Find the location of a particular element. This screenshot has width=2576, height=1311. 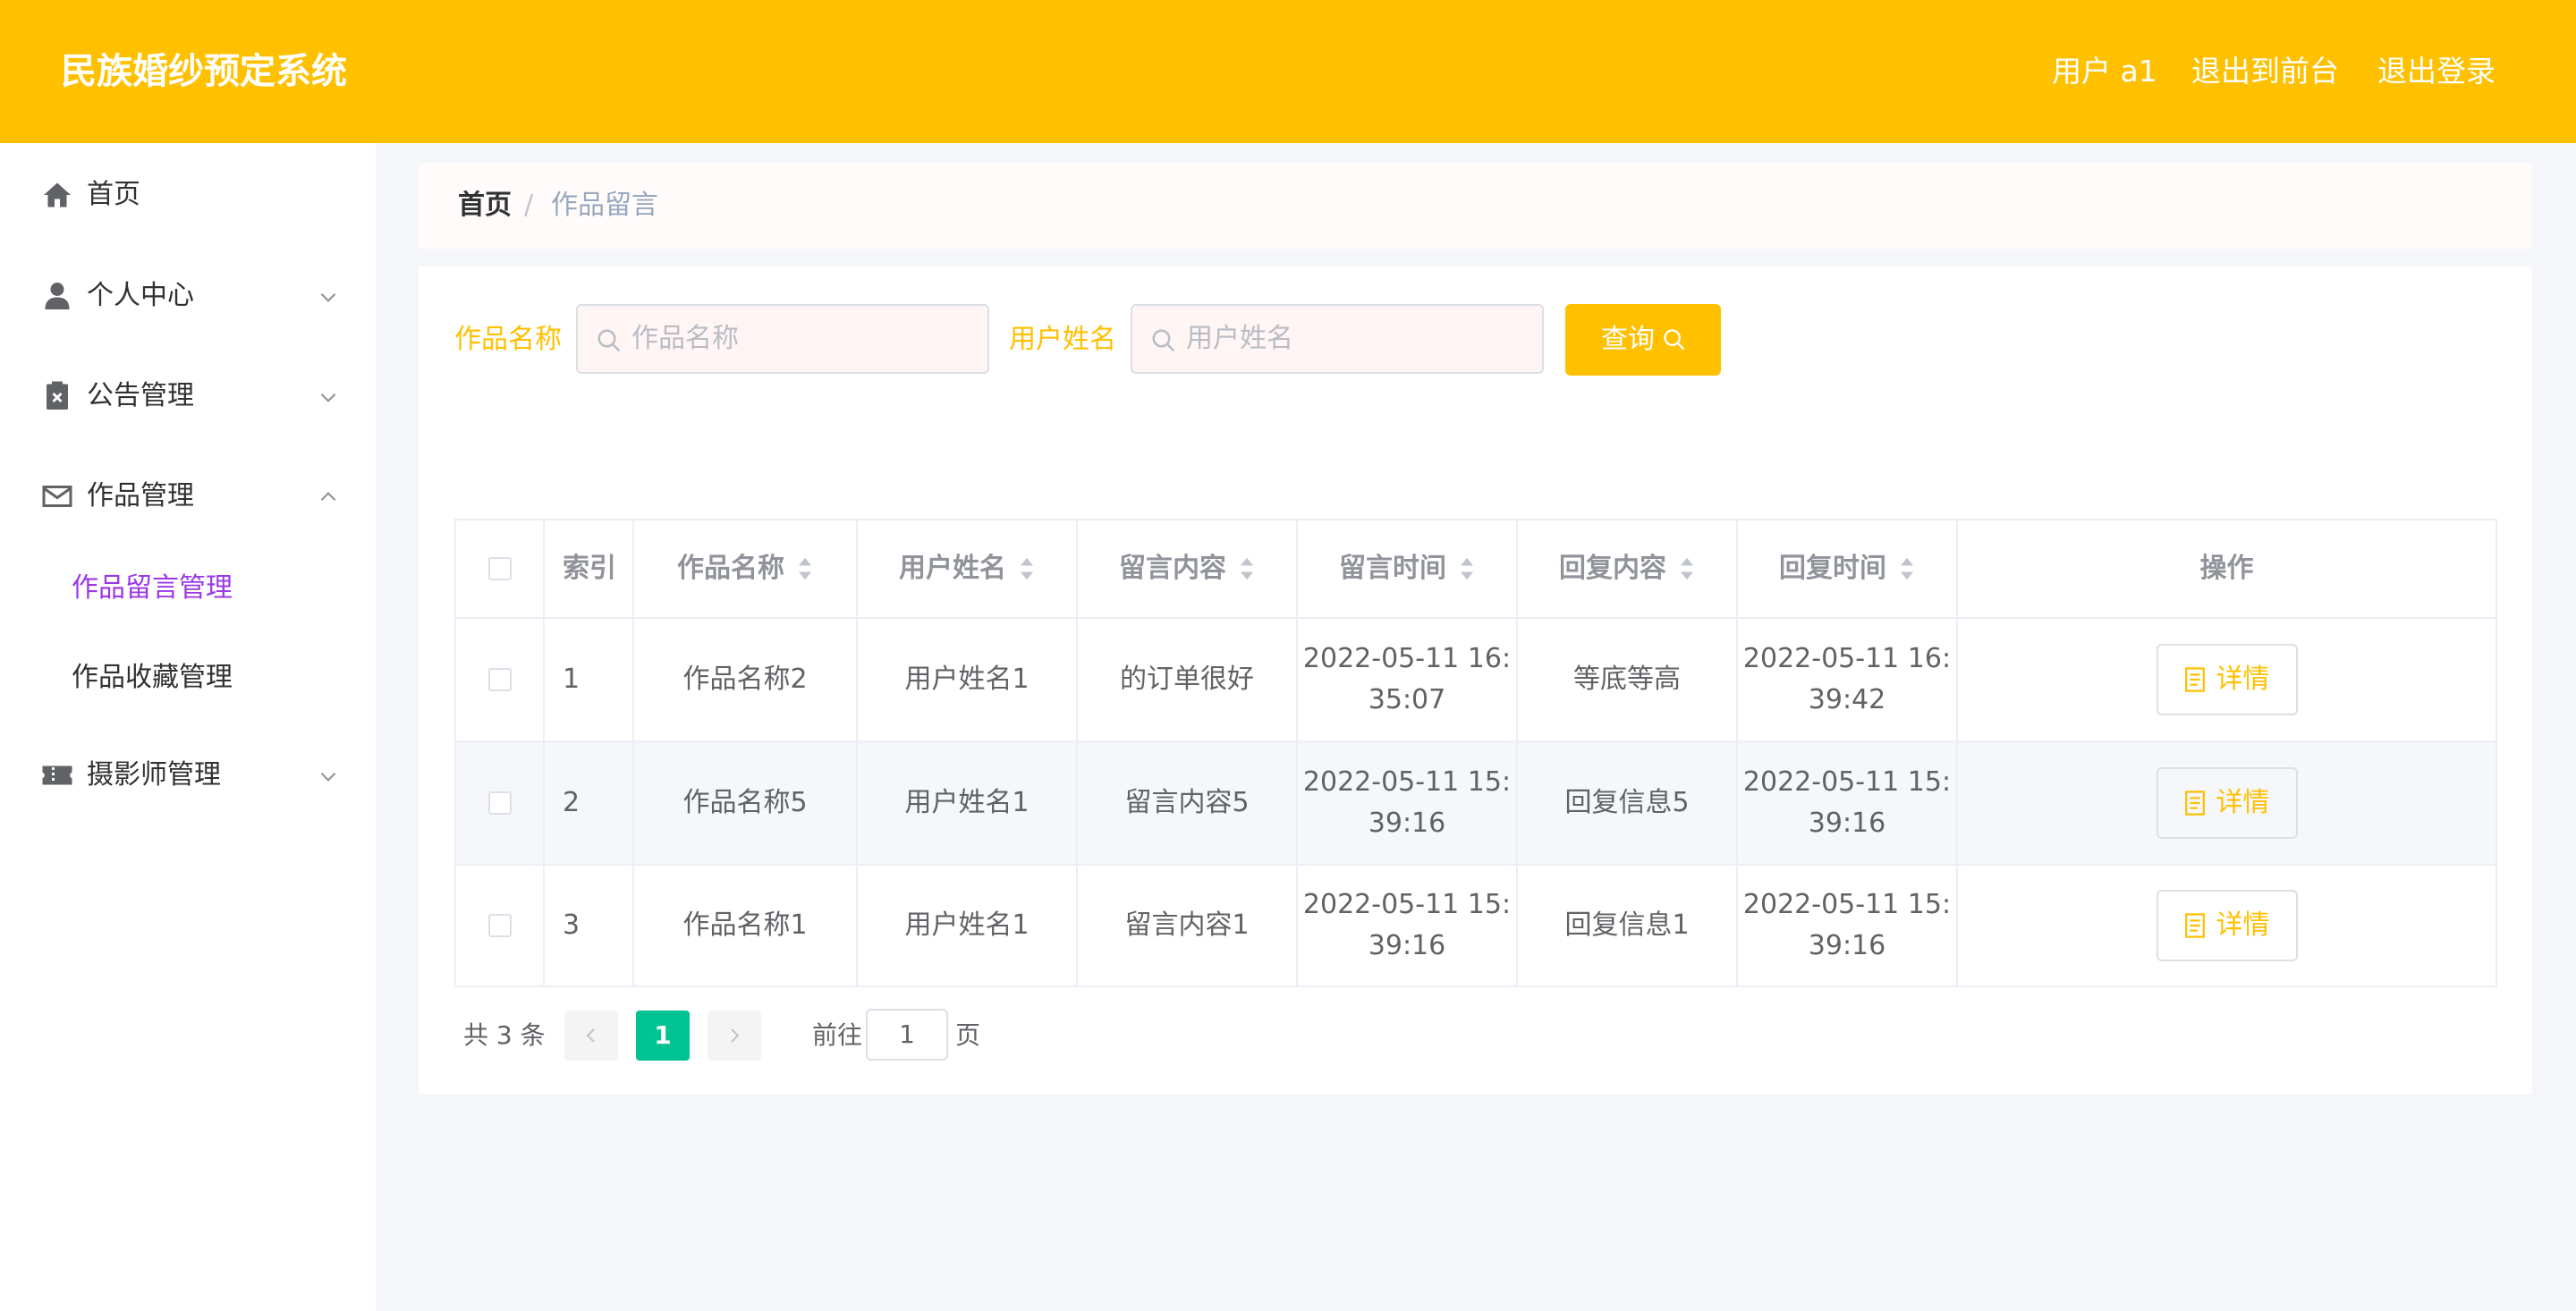

table-header-sortable: 留言内容 is located at coordinates (1188, 569).